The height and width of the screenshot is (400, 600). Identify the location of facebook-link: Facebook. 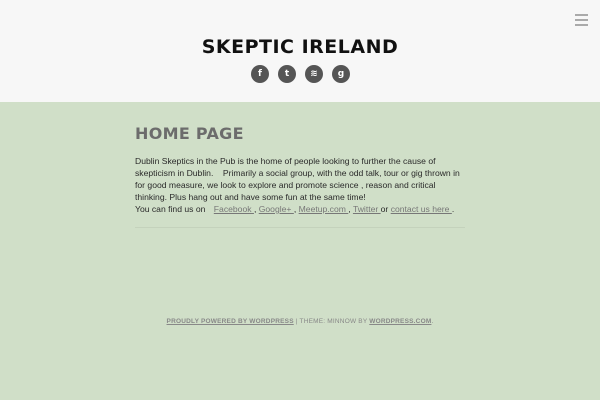
(231, 209).